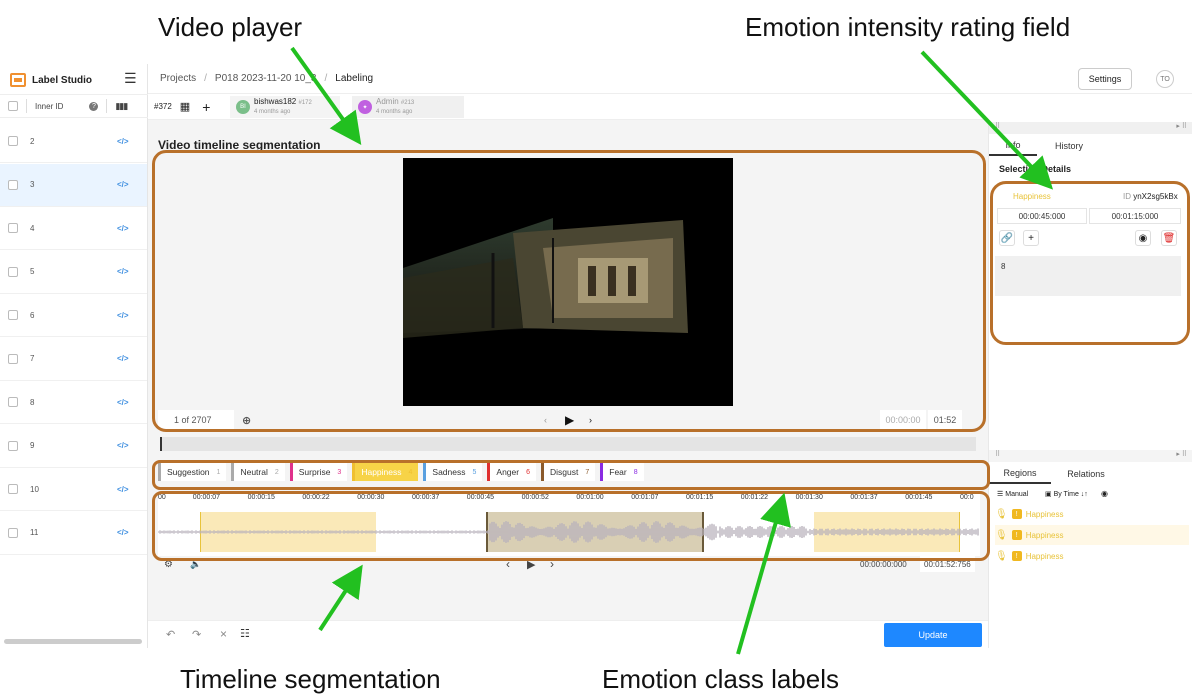 The image size is (1192, 698). Describe the element at coordinates (1066, 494) in the screenshot. I see `sort-by-time: ▣ By Time ↓↑` at that location.